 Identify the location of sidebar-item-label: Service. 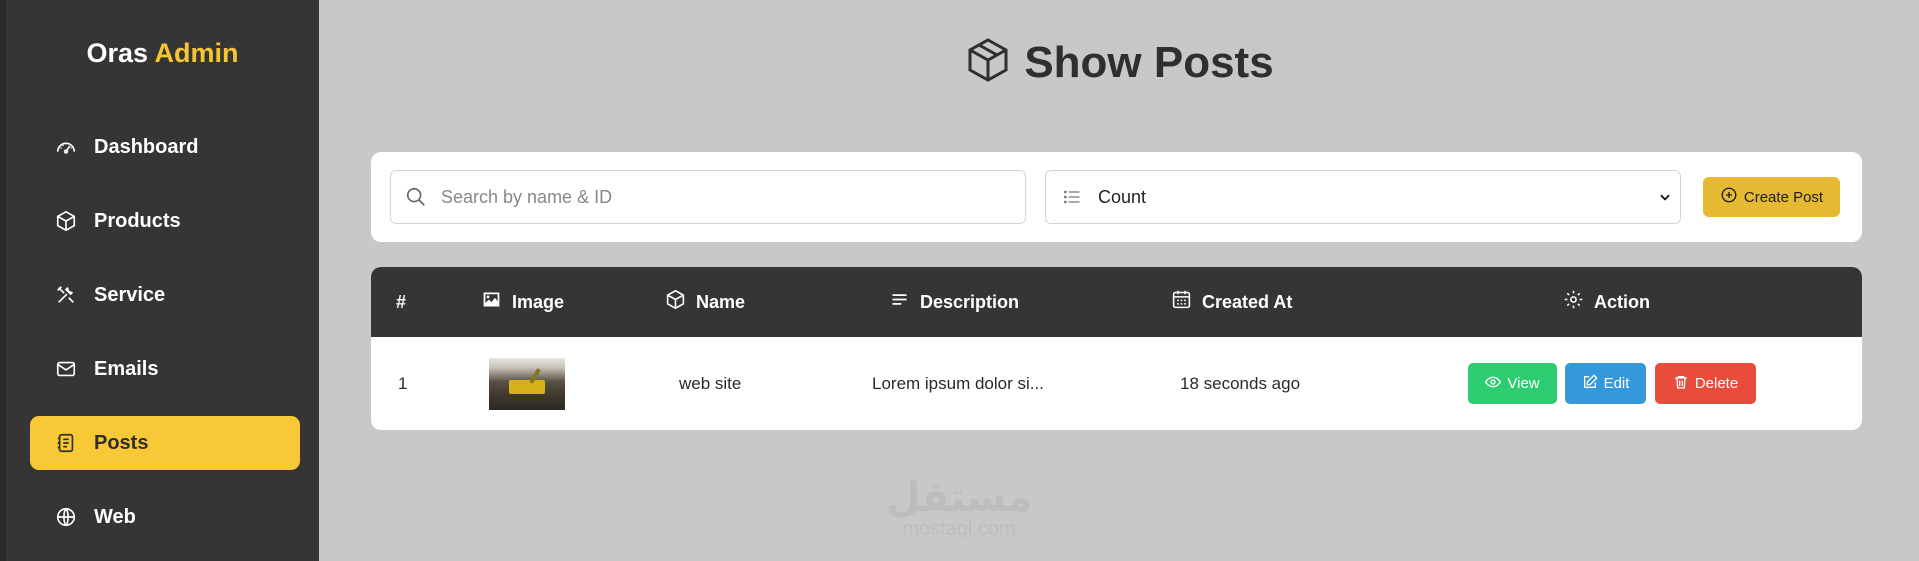
(130, 294).